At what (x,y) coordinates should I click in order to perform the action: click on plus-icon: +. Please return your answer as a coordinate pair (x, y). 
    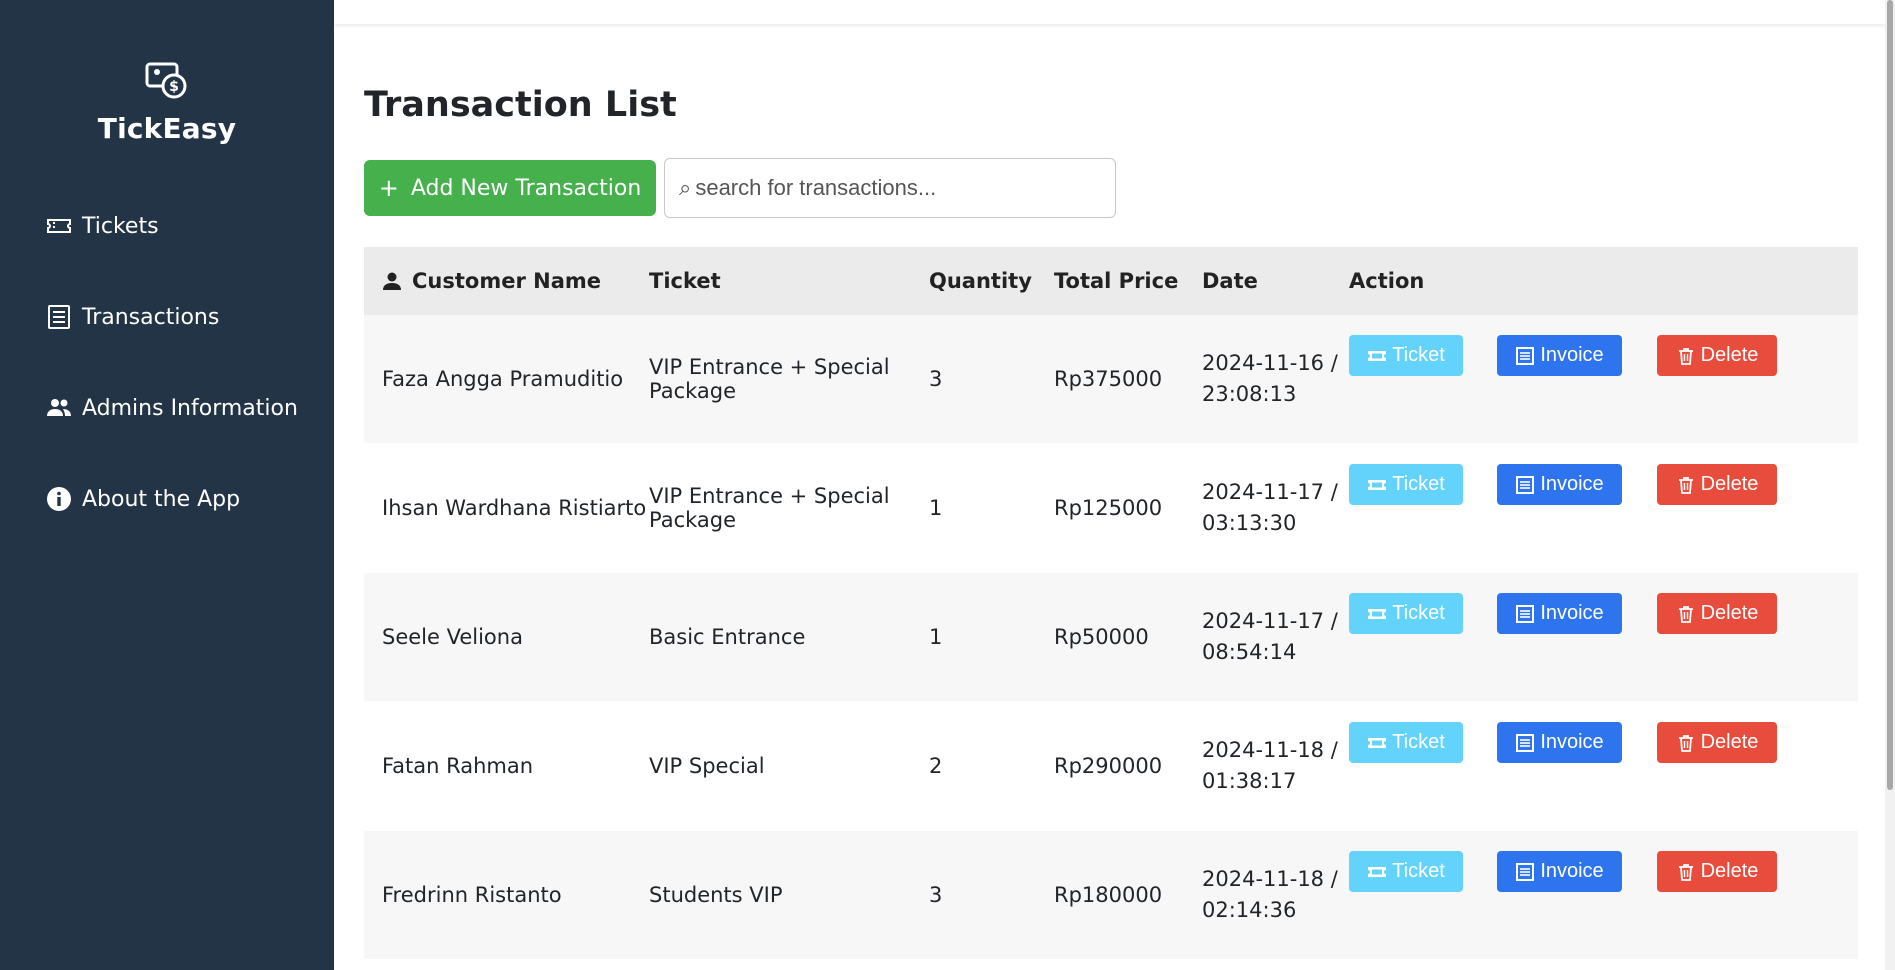
    Looking at the image, I should click on (388, 188).